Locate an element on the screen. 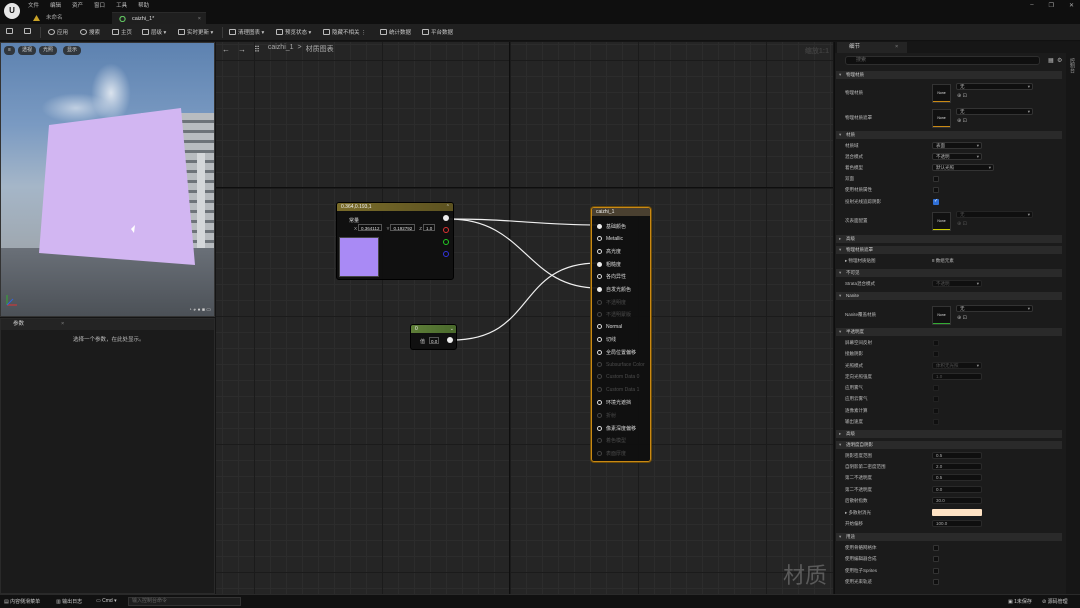  viewport-shape-buttons: ◔ ◕ ● ■ ▭ is located at coordinates (200, 310).